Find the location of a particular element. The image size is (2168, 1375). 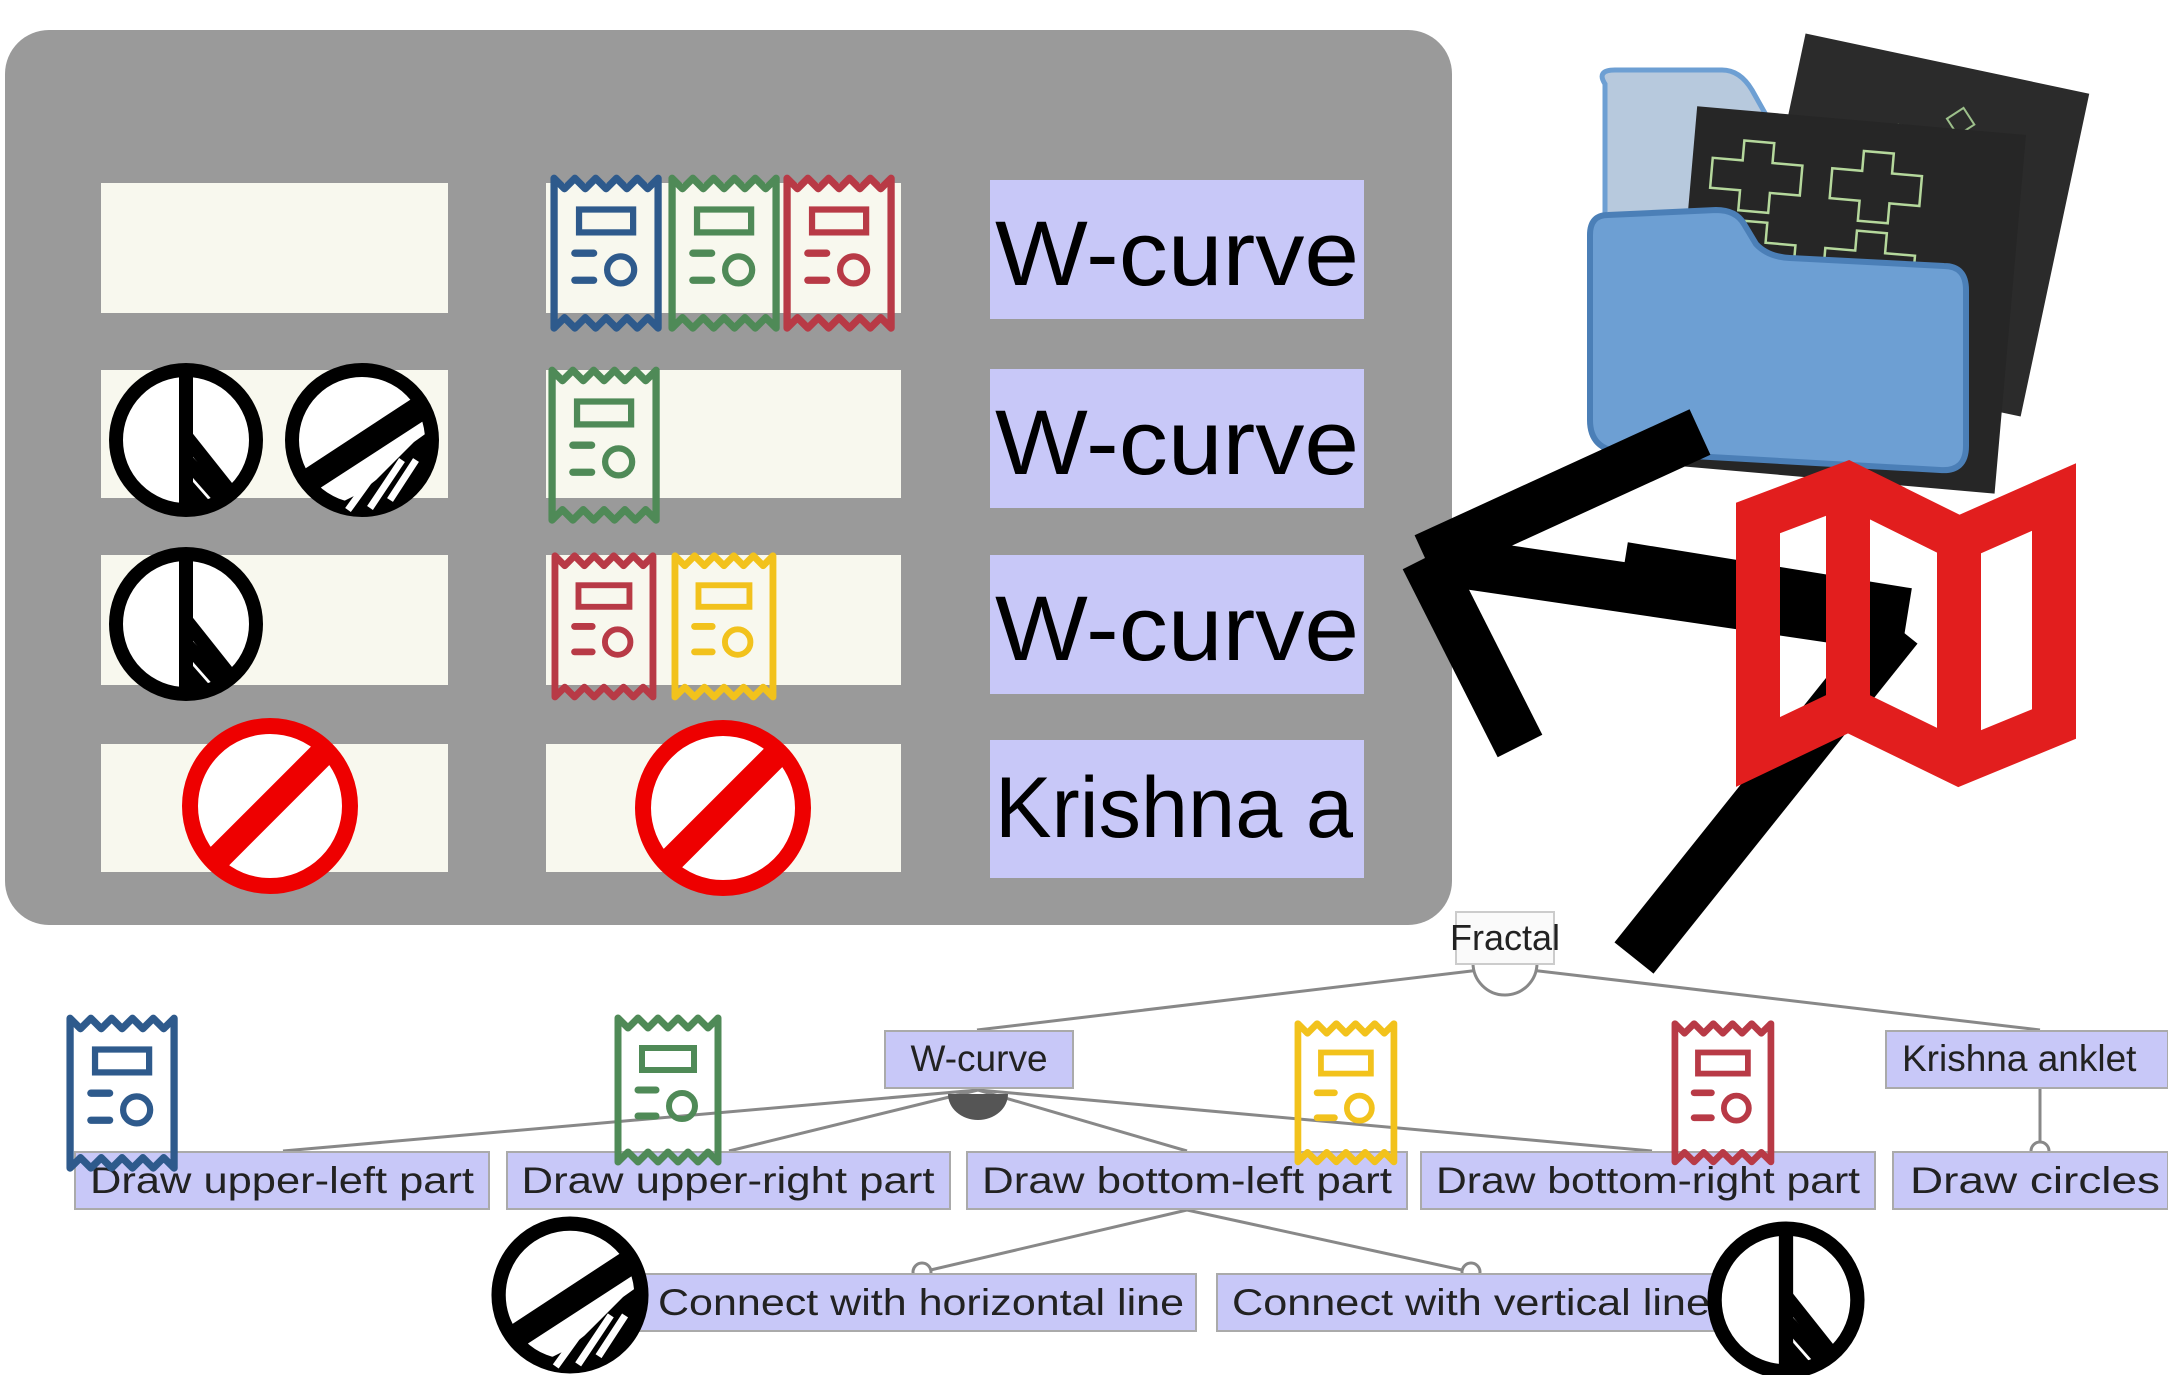

receipt-blue-icon is located at coordinates (122, 1093).